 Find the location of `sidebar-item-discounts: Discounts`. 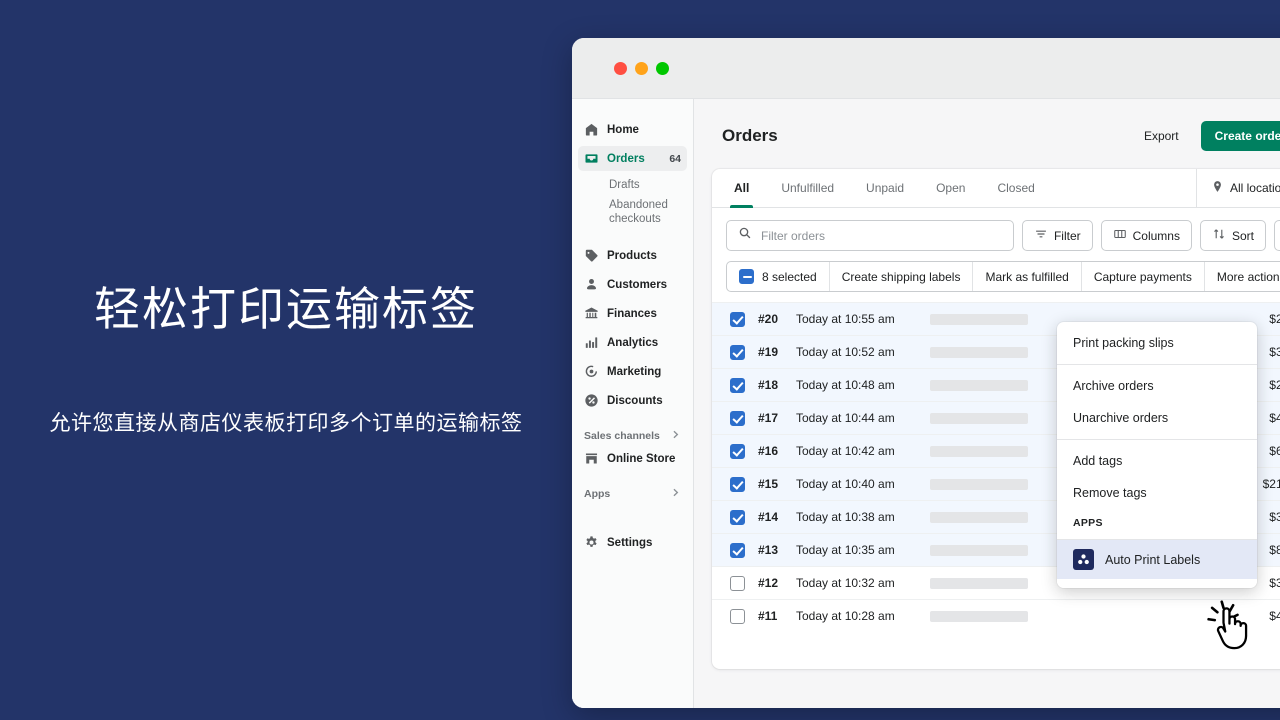

sidebar-item-discounts: Discounts is located at coordinates (632, 400).